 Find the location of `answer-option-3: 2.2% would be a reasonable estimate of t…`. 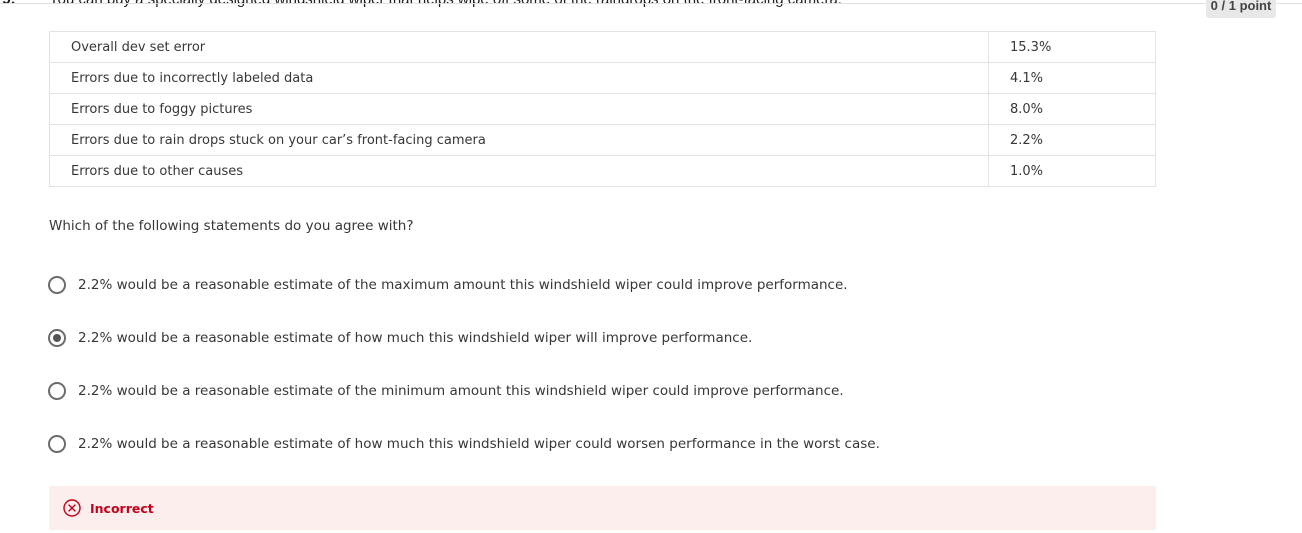

answer-option-3: 2.2% would be a reasonable estimate of t… is located at coordinates (446, 391).